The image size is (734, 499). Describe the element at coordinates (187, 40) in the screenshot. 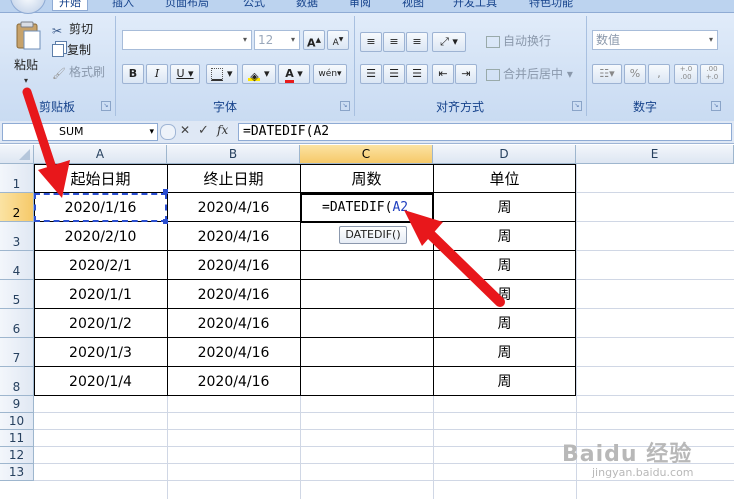

I see `font-name-combo: ▾` at that location.